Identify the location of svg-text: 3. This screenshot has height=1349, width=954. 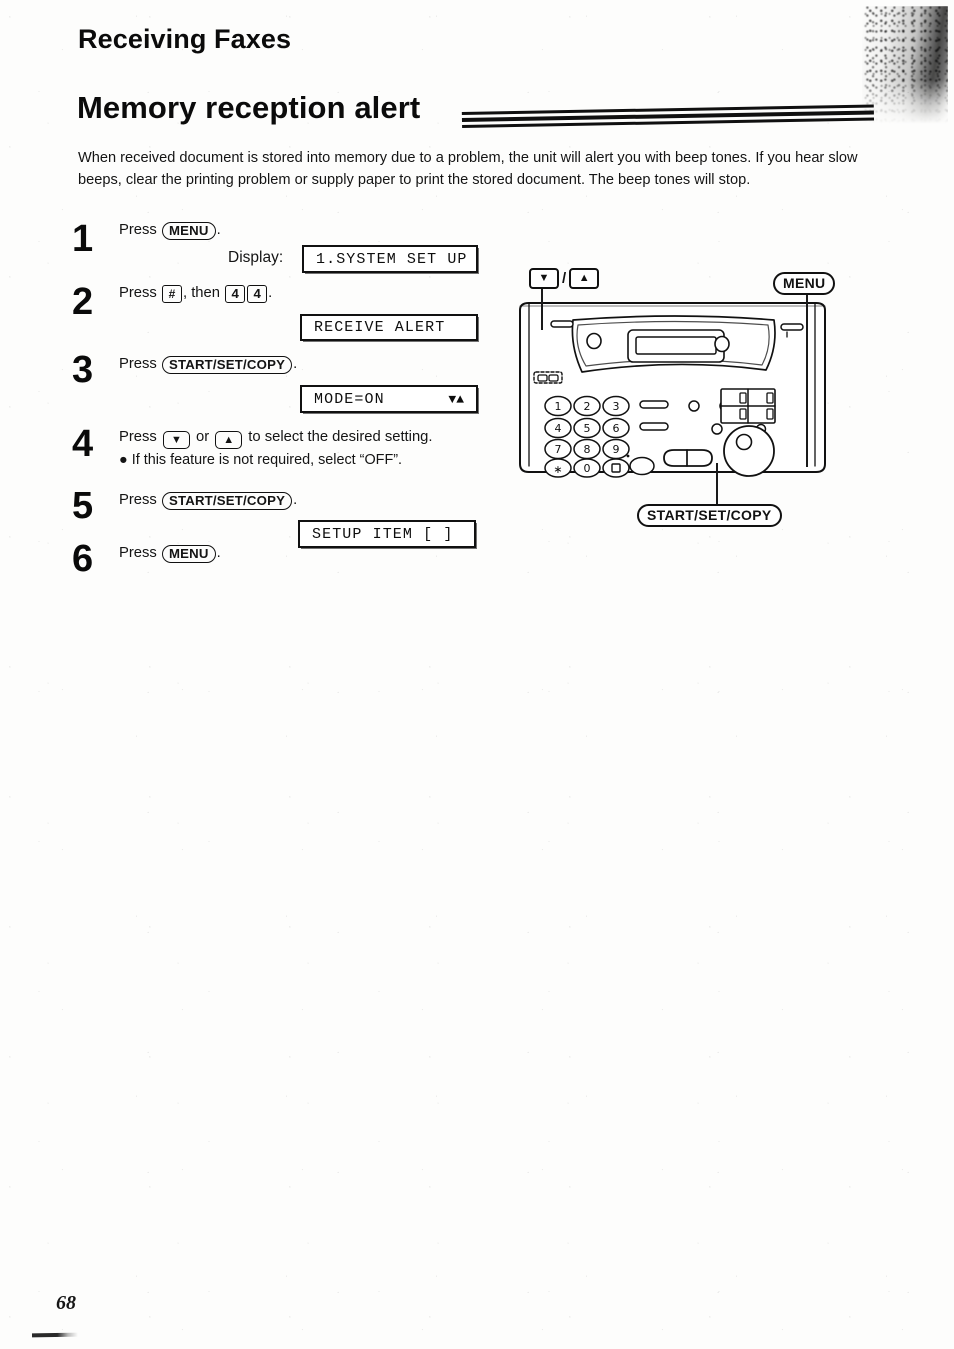
(616, 406).